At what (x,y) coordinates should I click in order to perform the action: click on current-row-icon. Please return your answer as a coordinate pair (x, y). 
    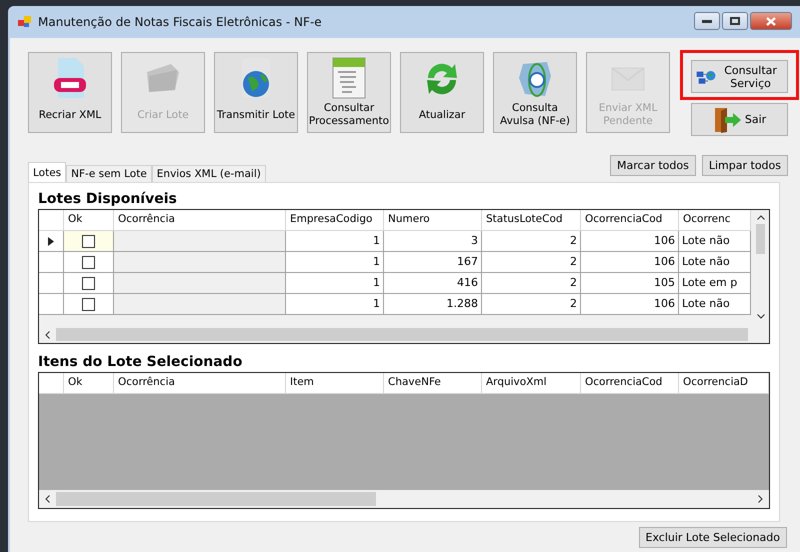
    Looking at the image, I should click on (51, 241).